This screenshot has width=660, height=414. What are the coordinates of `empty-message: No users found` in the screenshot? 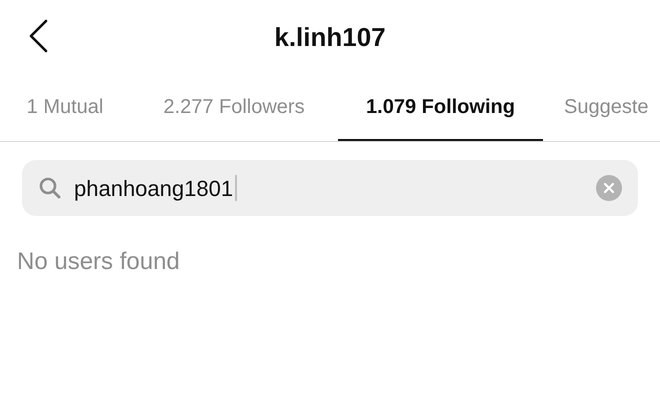 It's located at (98, 261).